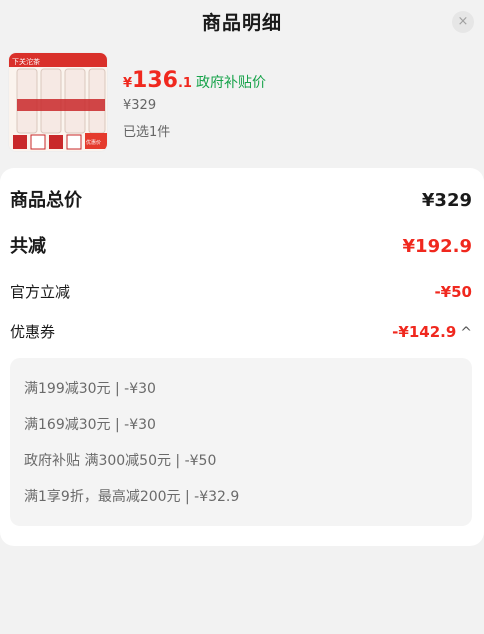 The image size is (484, 634). What do you see at coordinates (40, 292) in the screenshot?
I see `official-discount-label: 官方立减` at bounding box center [40, 292].